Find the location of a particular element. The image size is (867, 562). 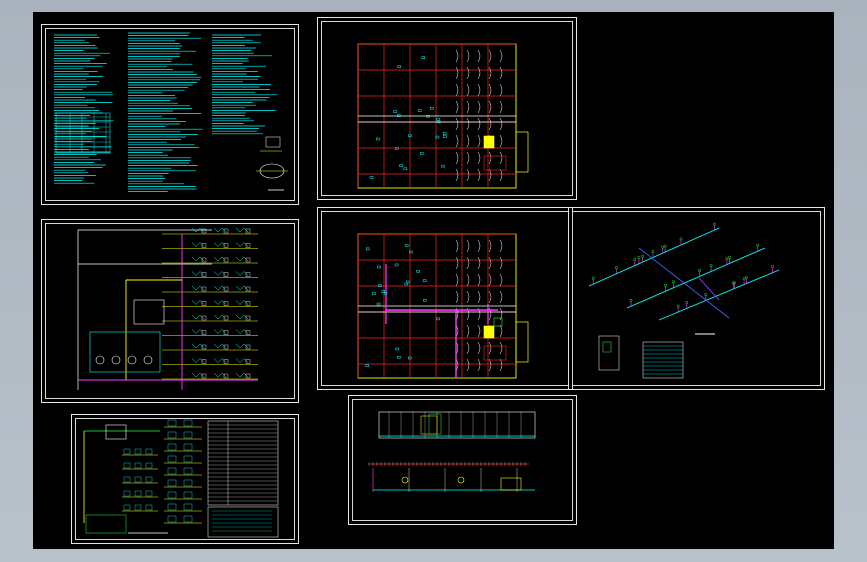

sheet-floor-plan-lower is located at coordinates (445, 298).